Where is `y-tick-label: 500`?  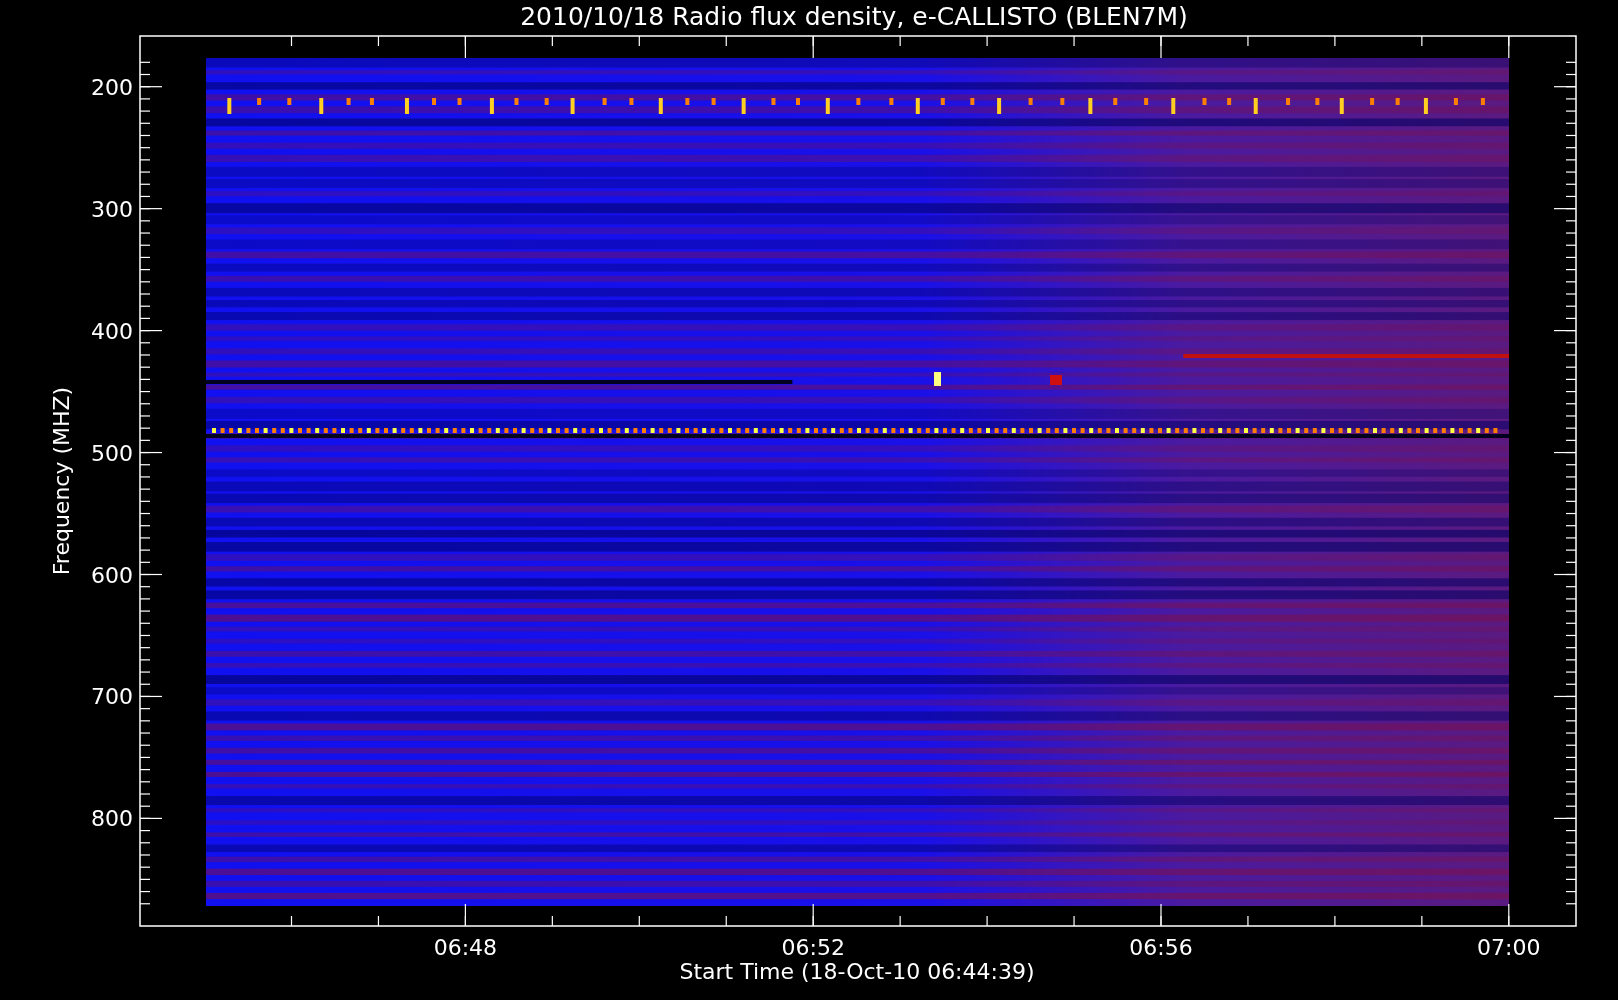 y-tick-label: 500 is located at coordinates (112, 453).